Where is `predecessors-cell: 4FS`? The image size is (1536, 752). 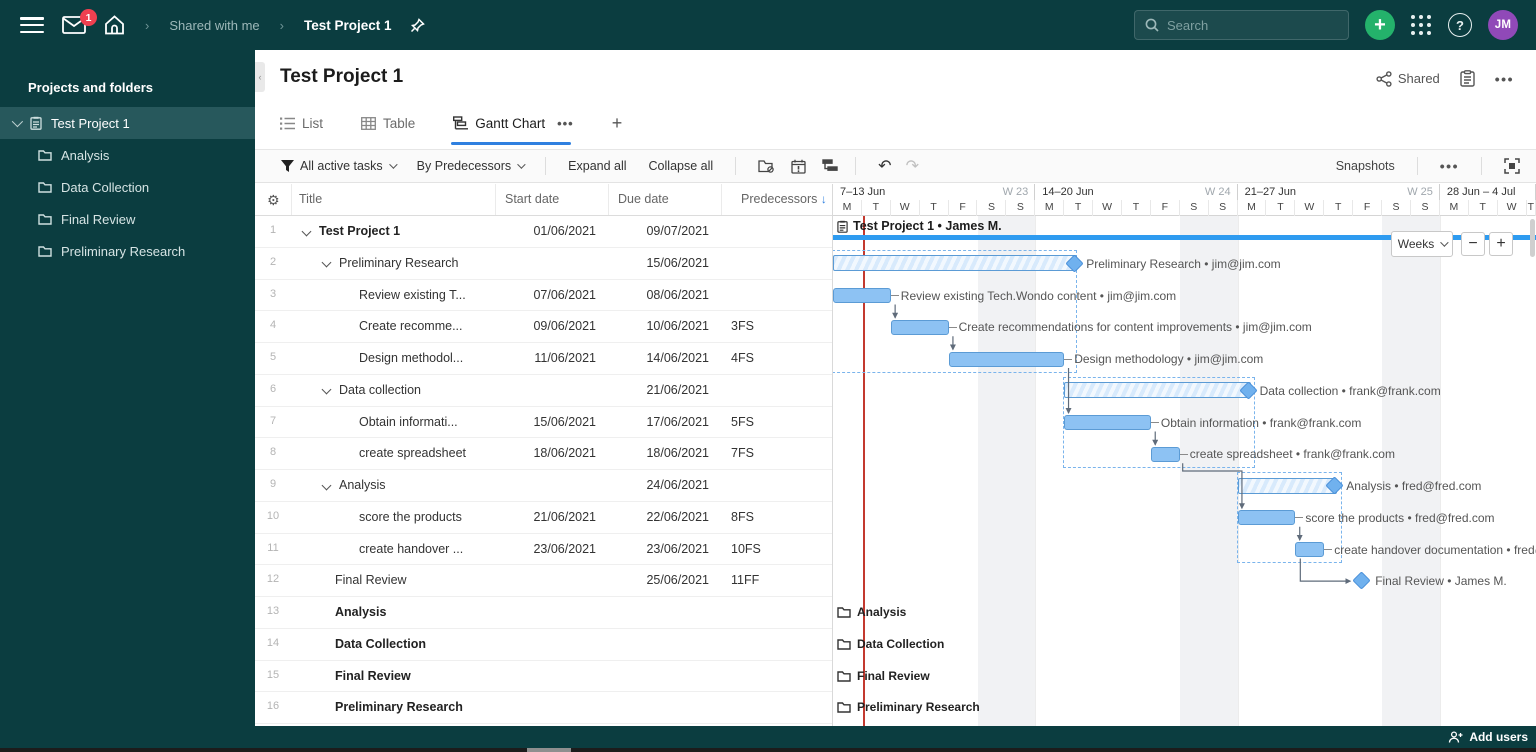
predecessors-cell: 4FS is located at coordinates (742, 358).